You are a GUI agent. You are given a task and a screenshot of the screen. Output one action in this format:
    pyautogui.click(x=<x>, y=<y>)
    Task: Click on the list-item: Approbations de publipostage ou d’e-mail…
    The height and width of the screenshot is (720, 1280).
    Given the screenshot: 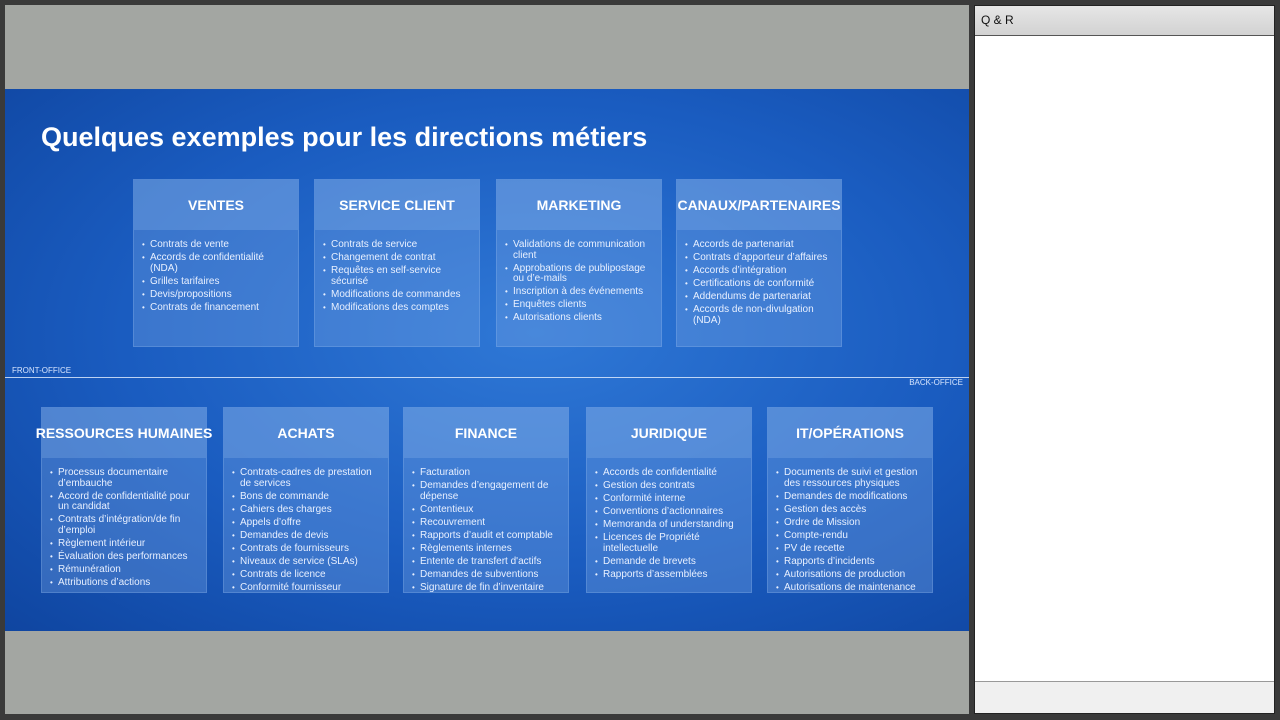 What is the action you would take?
    pyautogui.click(x=580, y=274)
    